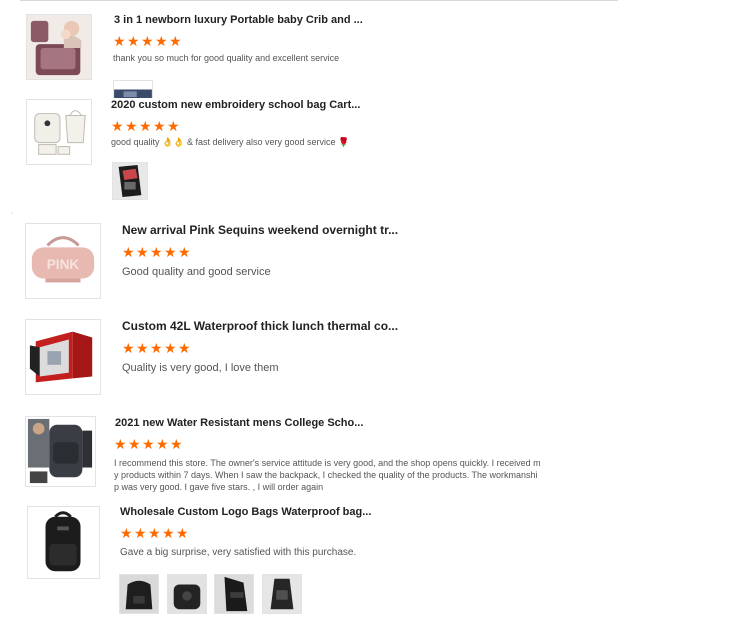 The image size is (750, 624). I want to click on school-bag-set-icon, so click(59, 132).